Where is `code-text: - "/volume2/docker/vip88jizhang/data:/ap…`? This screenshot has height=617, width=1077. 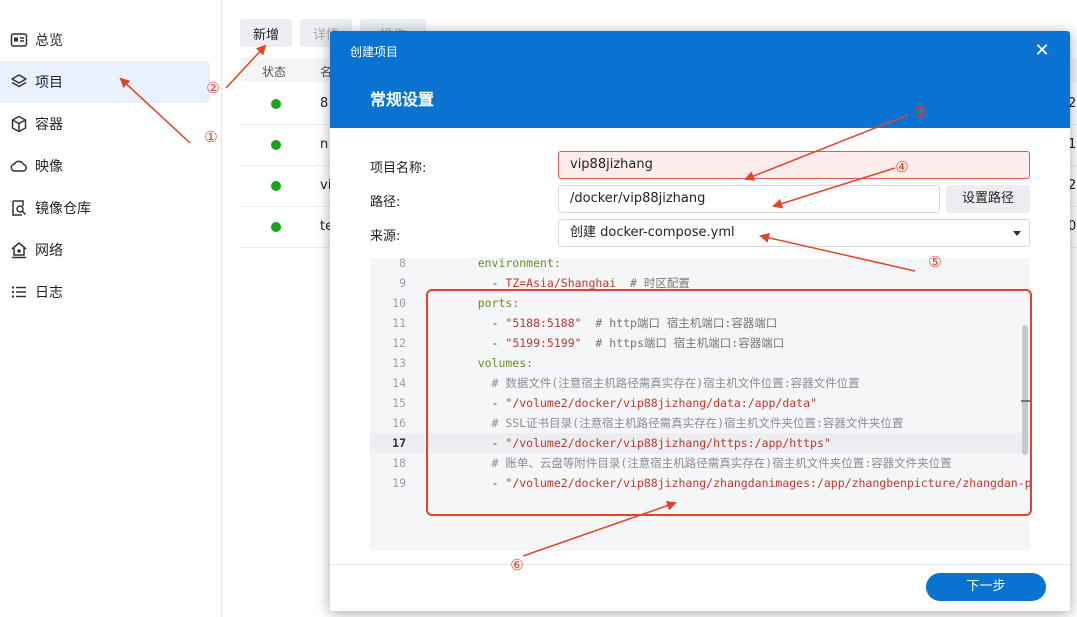 code-text: - "/volume2/docker/vip88jizhang/data:/ap… is located at coordinates (633, 403).